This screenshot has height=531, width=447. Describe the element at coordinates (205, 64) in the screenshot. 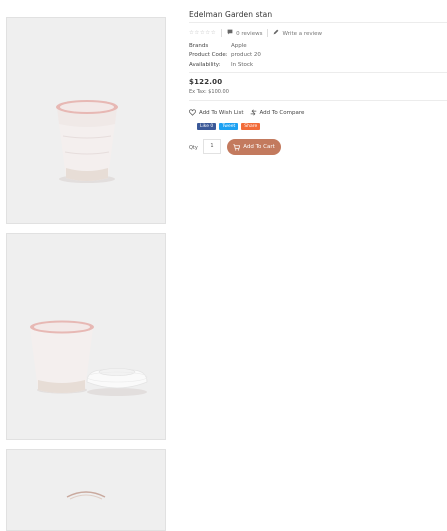

I see `spec-key: Availability:` at that location.